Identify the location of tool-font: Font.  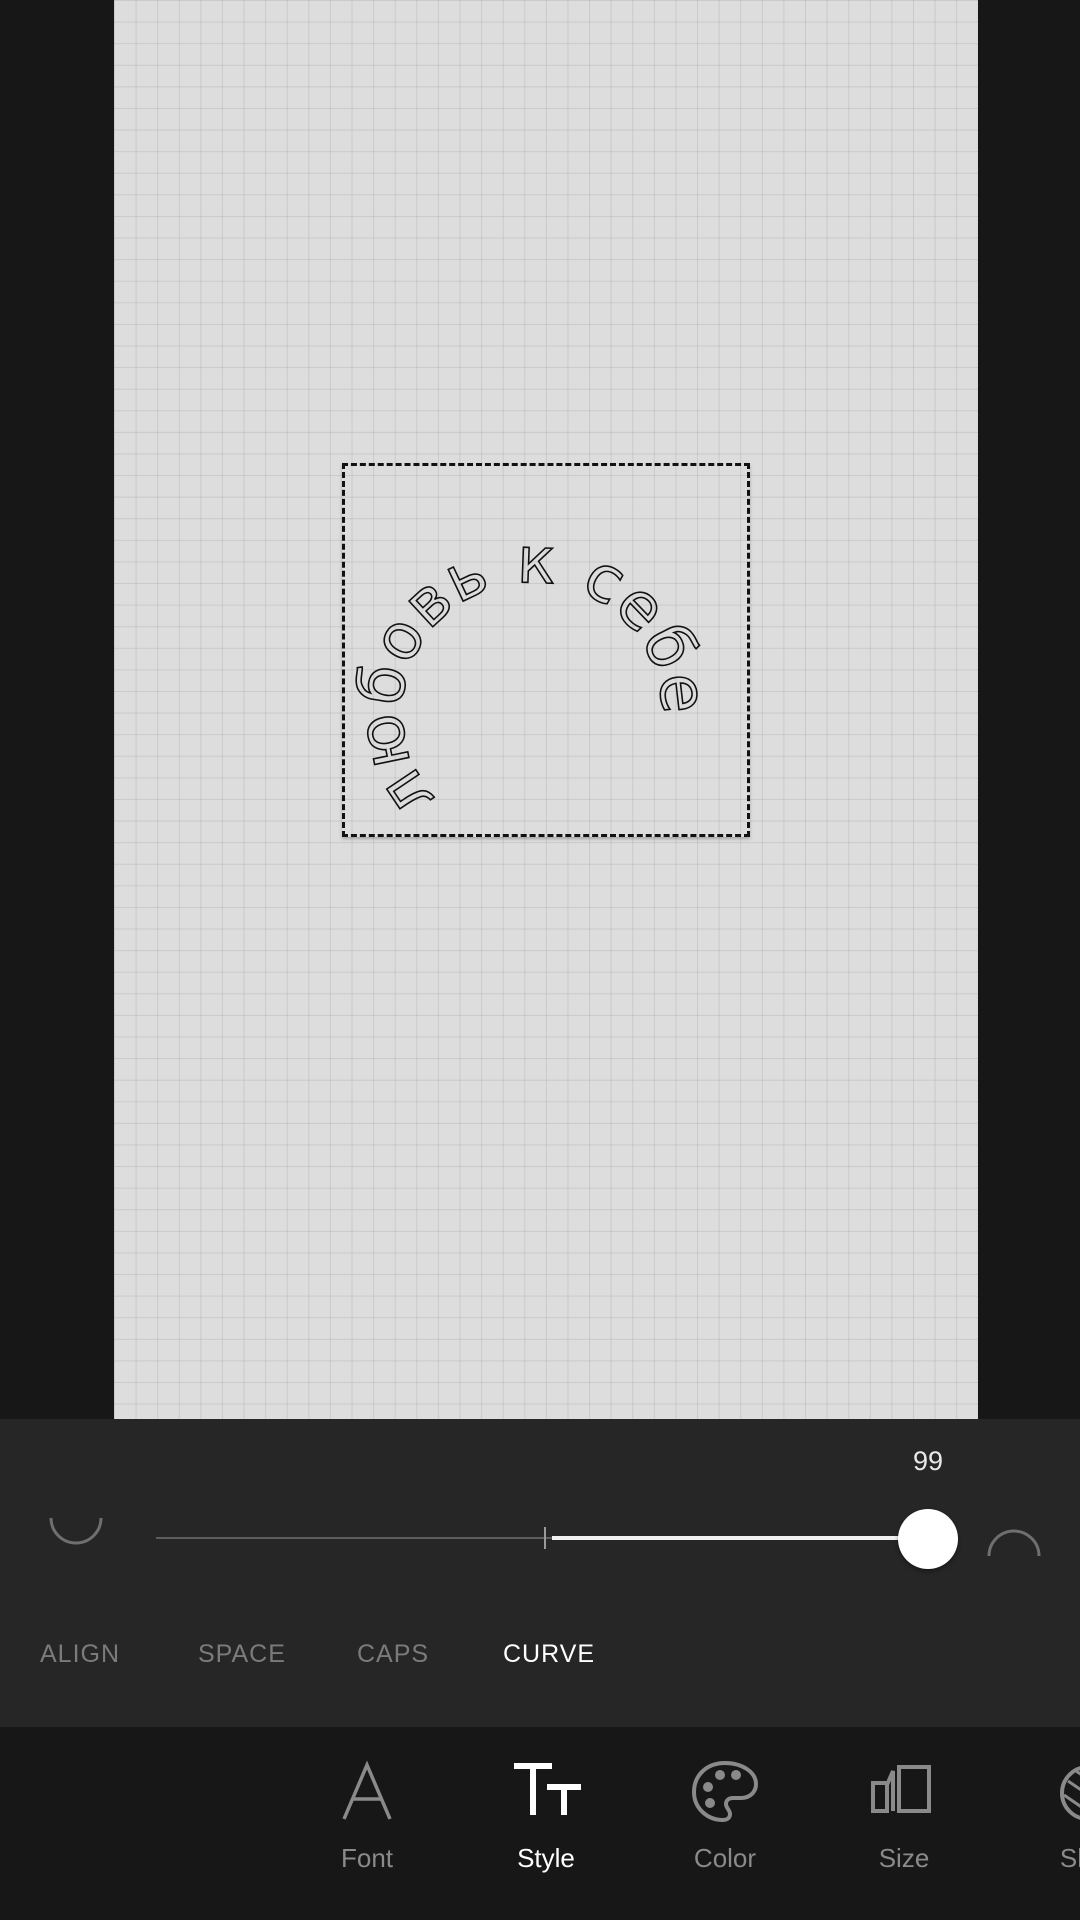
(367, 1823).